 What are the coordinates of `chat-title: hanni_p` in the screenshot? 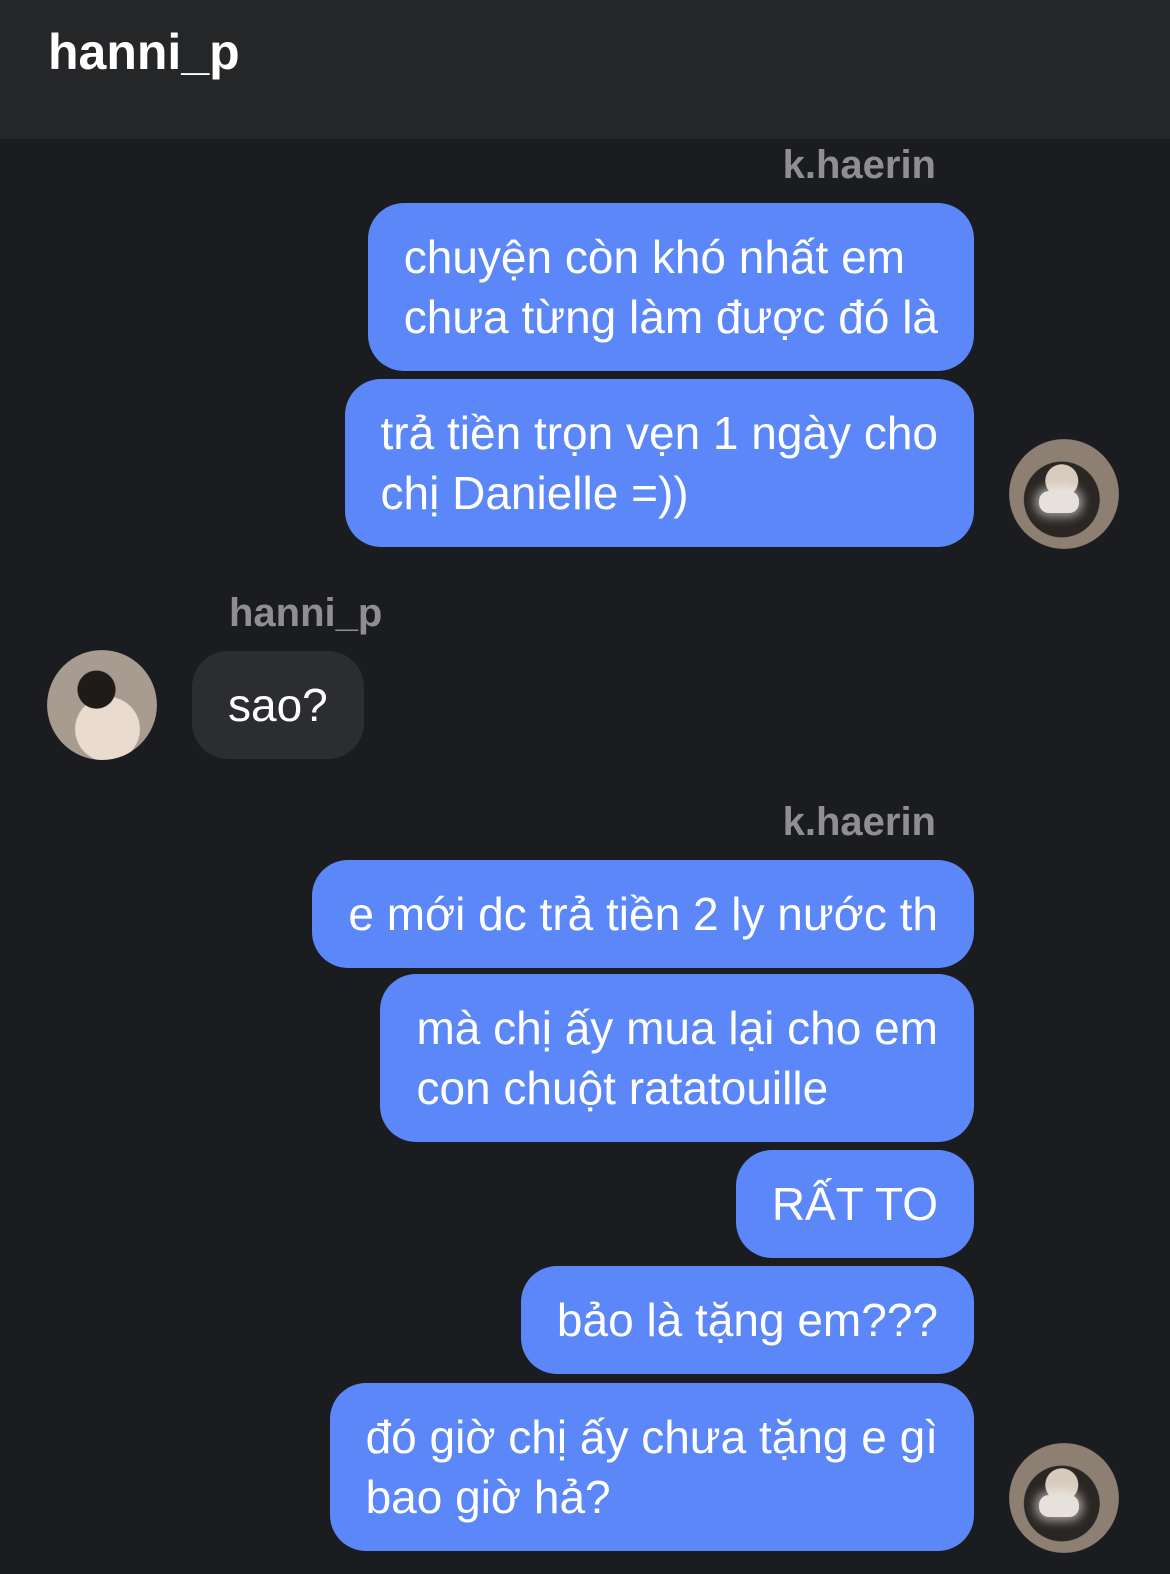 It's located at (144, 52).